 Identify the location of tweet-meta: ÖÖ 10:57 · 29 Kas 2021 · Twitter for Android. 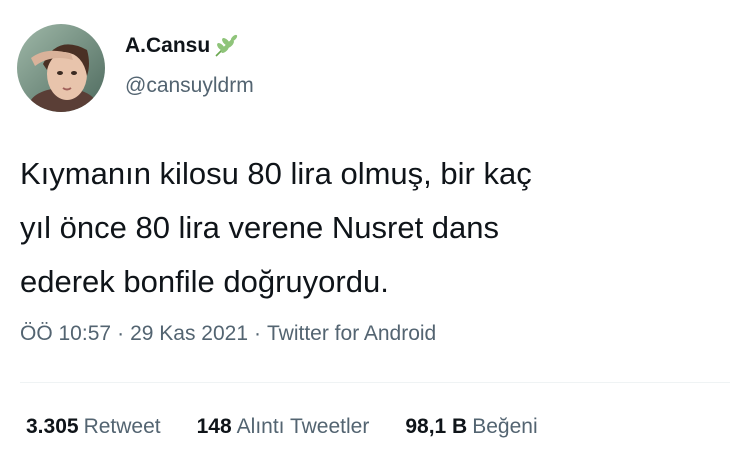
(228, 334).